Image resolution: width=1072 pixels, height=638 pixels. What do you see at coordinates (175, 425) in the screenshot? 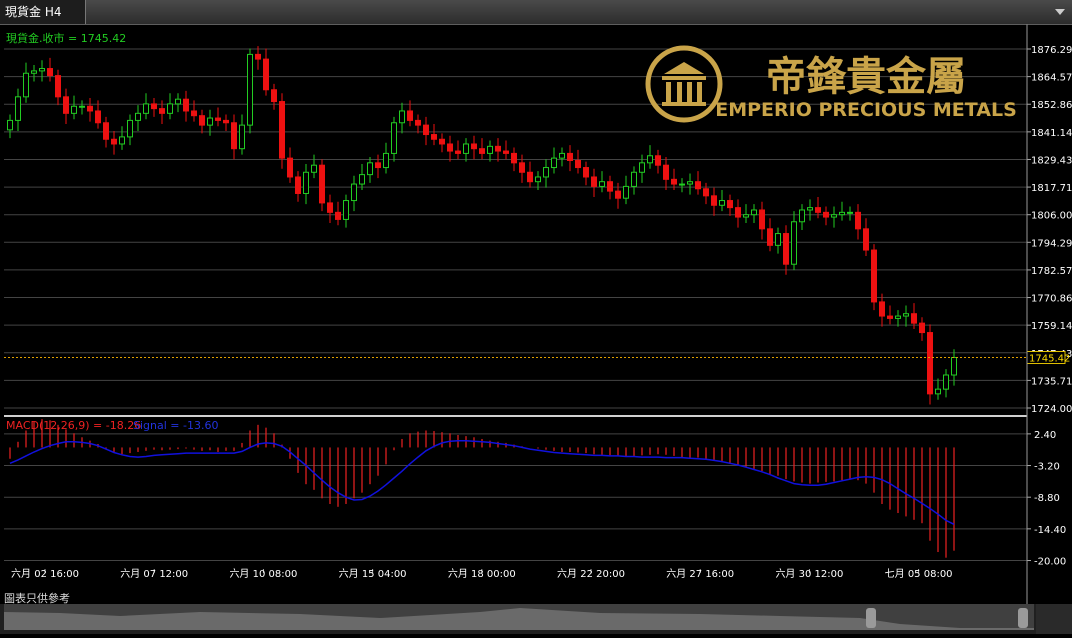
I see `signal-label: Signal = -13.60` at bounding box center [175, 425].